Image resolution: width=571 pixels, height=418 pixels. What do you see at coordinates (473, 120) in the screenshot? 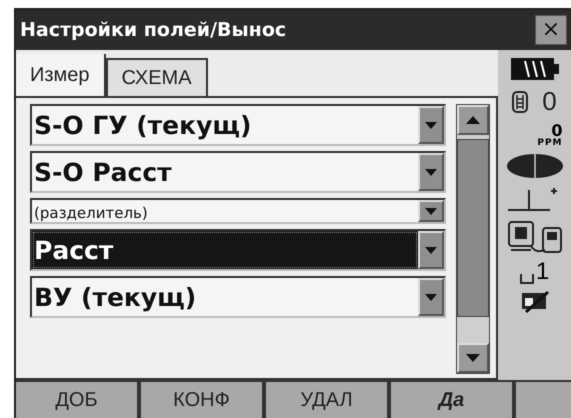
I see `scroll-up-icon` at bounding box center [473, 120].